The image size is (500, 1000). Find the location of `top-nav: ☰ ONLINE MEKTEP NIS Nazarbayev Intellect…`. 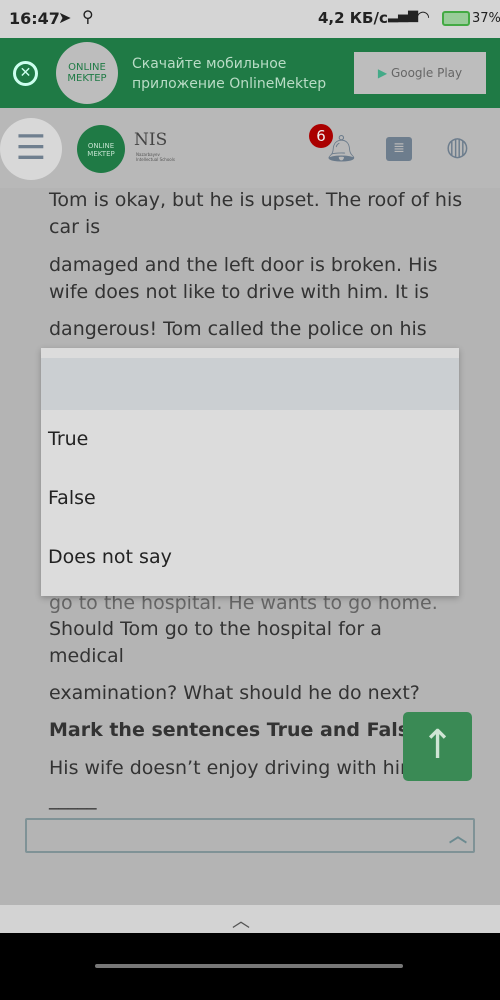

top-nav: ☰ ONLINE MEKTEP NIS Nazarbayev Intellect… is located at coordinates (250, 148).